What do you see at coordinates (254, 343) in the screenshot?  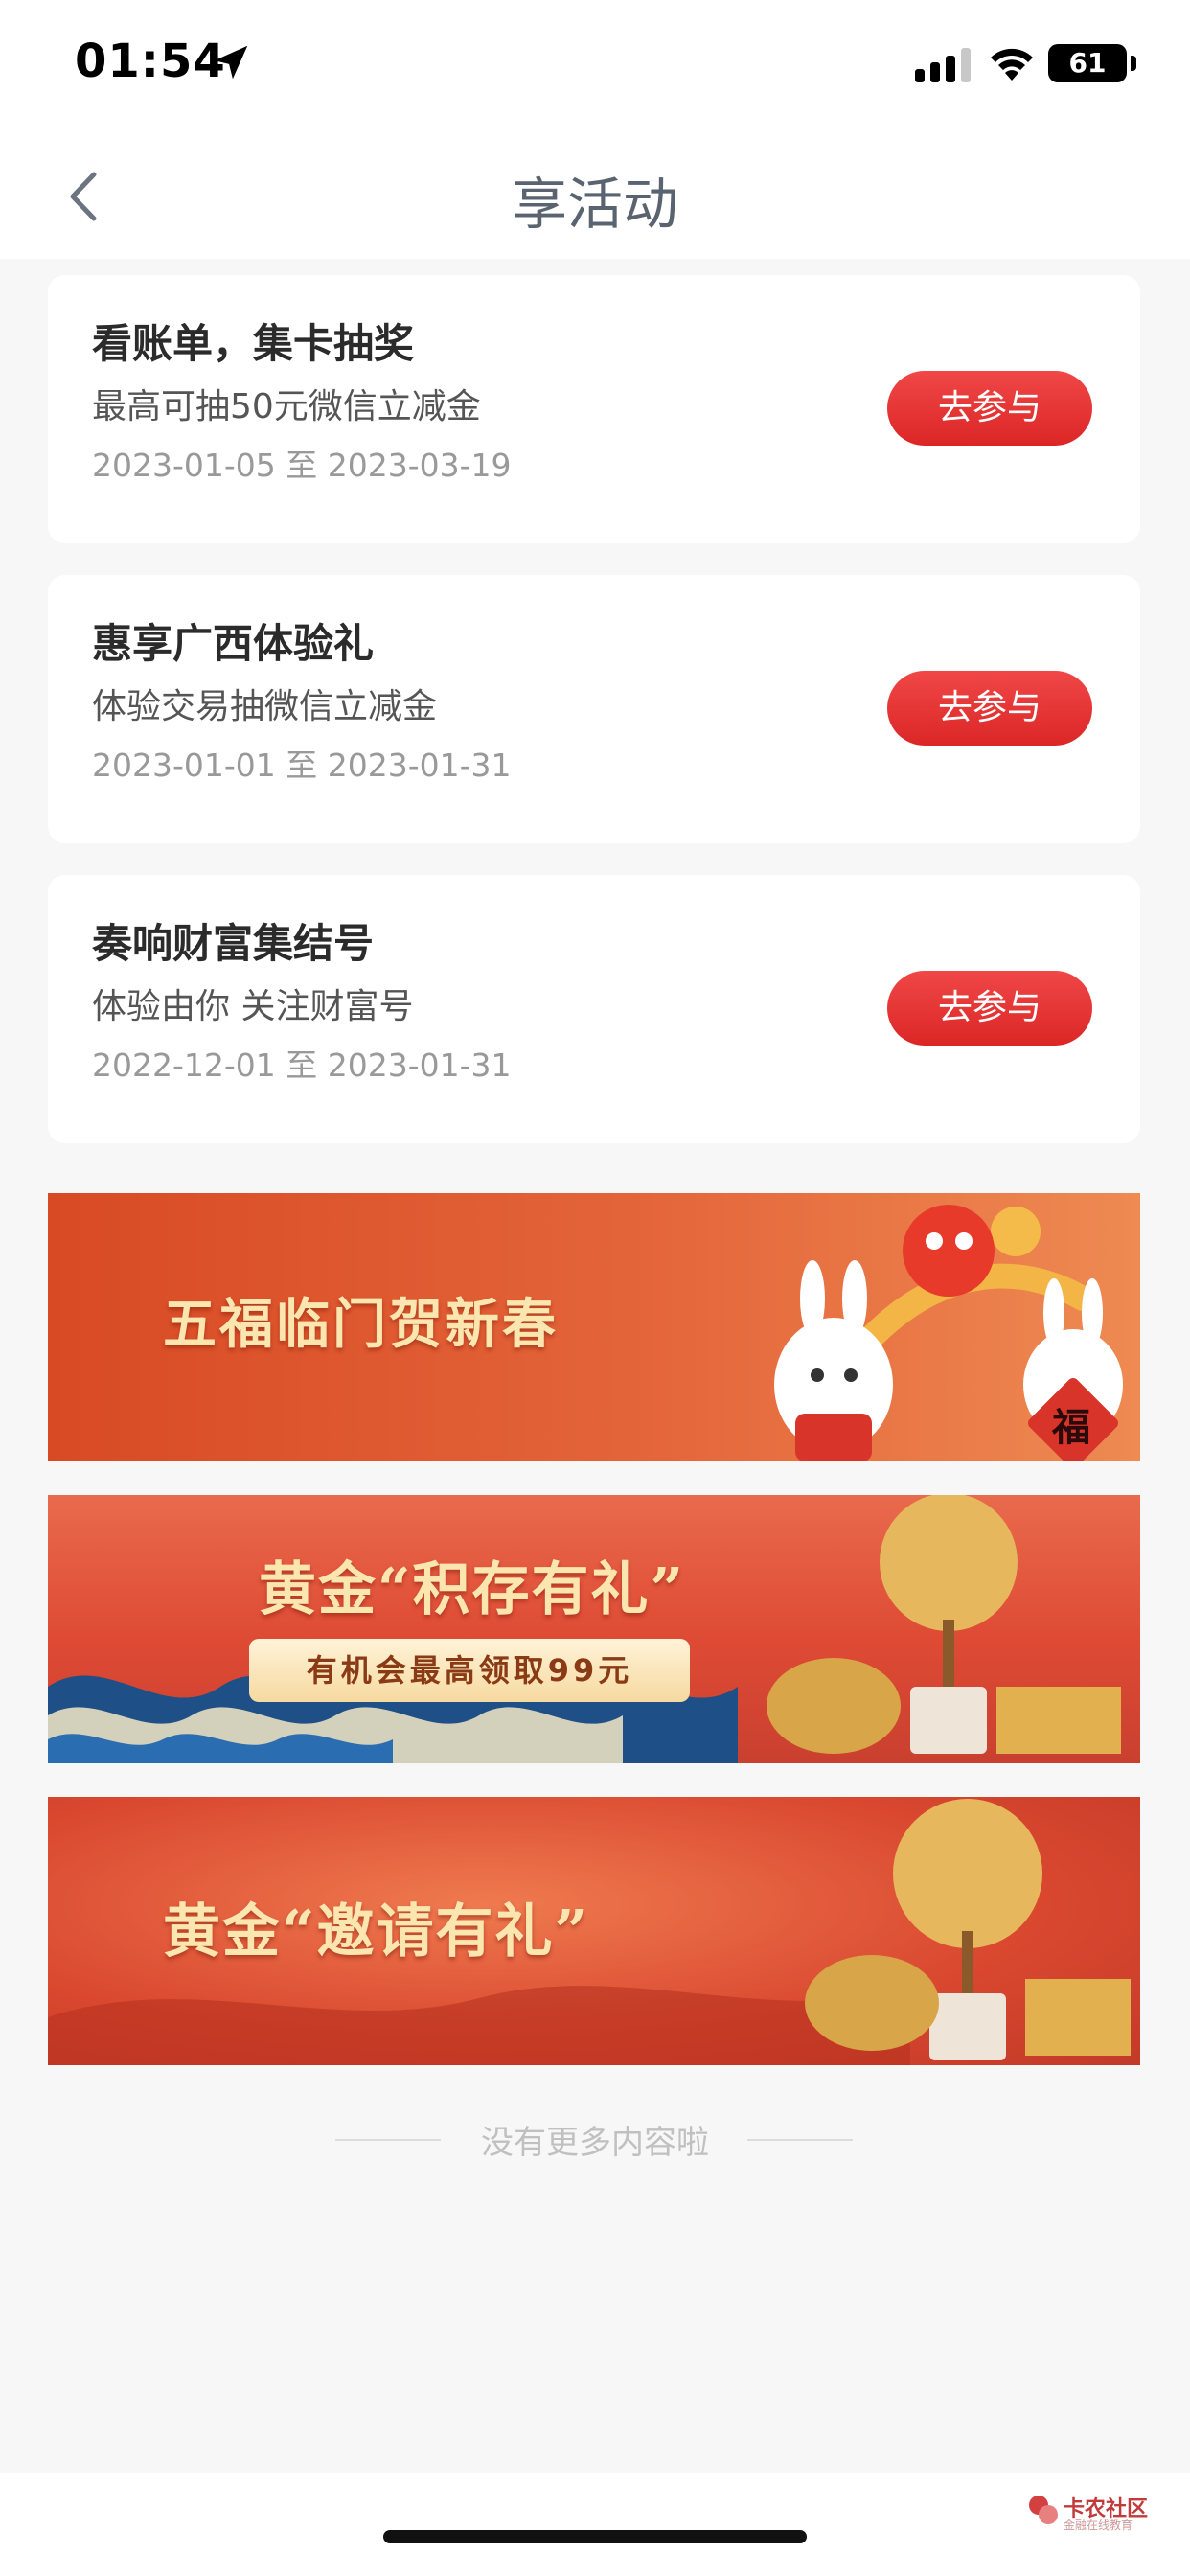 I see `activity-title: 看账单，集卡抽奖` at bounding box center [254, 343].